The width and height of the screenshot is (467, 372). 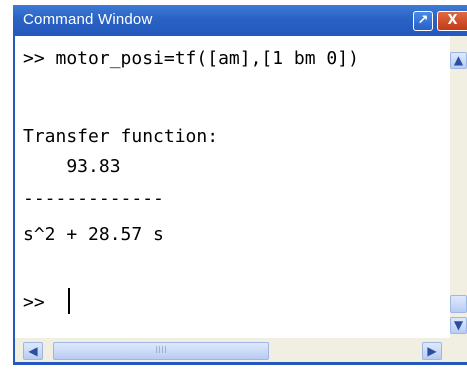 I want to click on scroll-up-icon: ▲, so click(x=458, y=60).